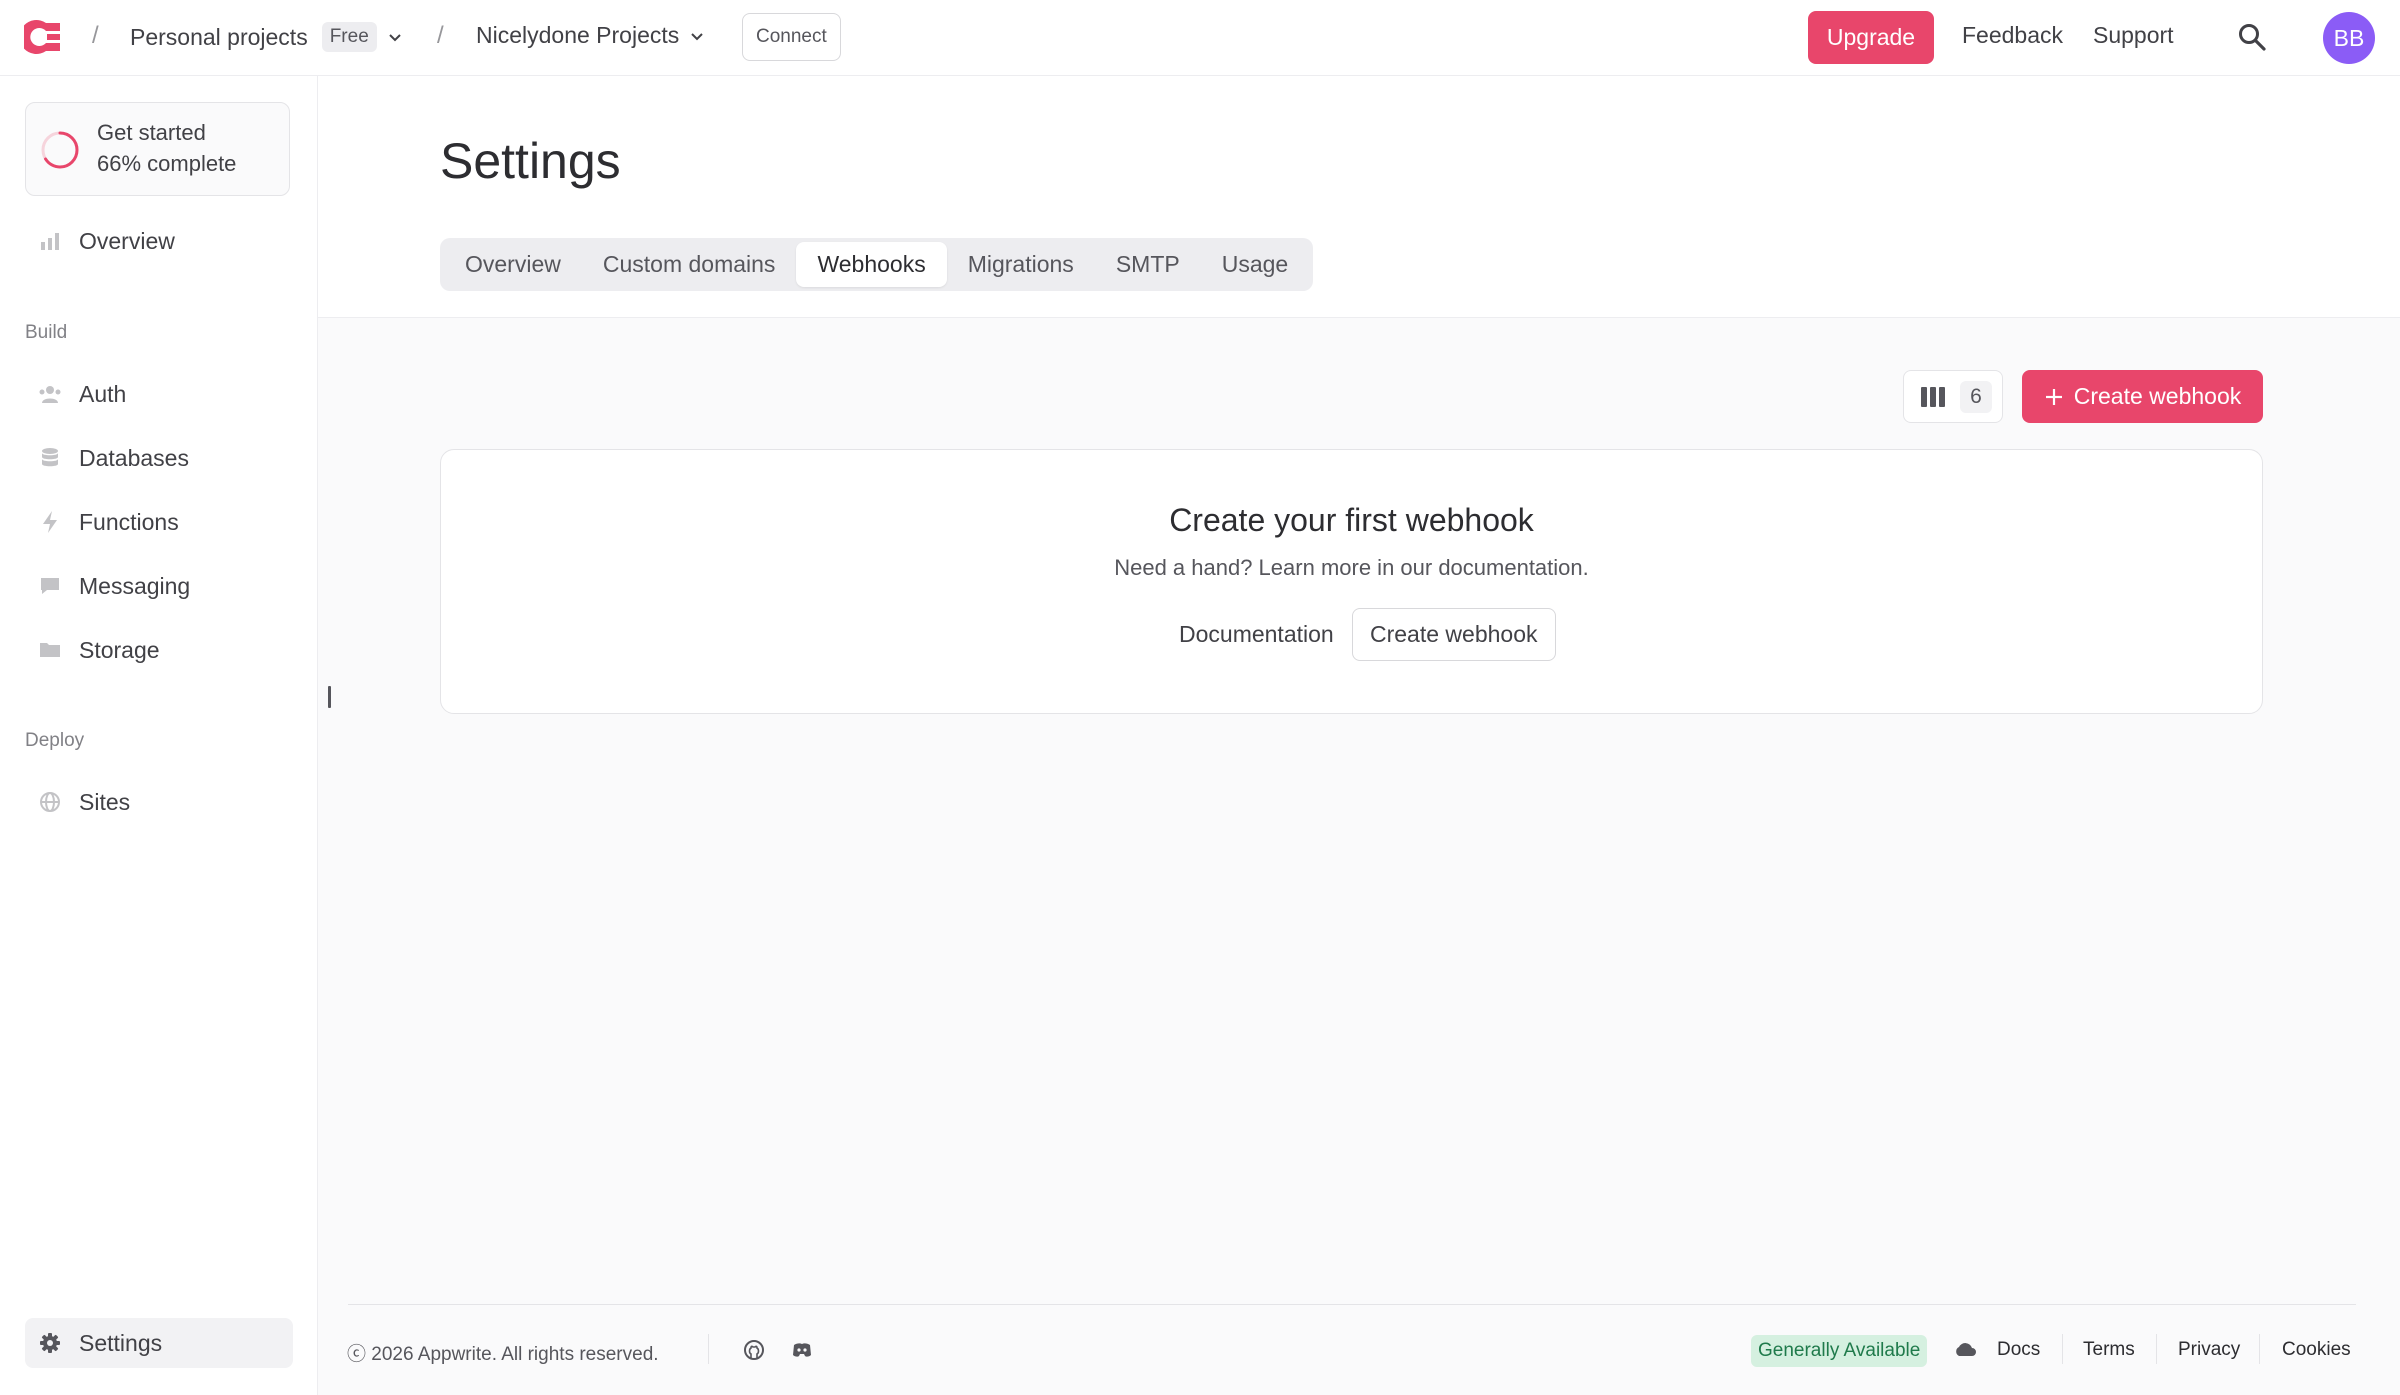  What do you see at coordinates (1255, 264) in the screenshot?
I see `tab-usage: Usage` at bounding box center [1255, 264].